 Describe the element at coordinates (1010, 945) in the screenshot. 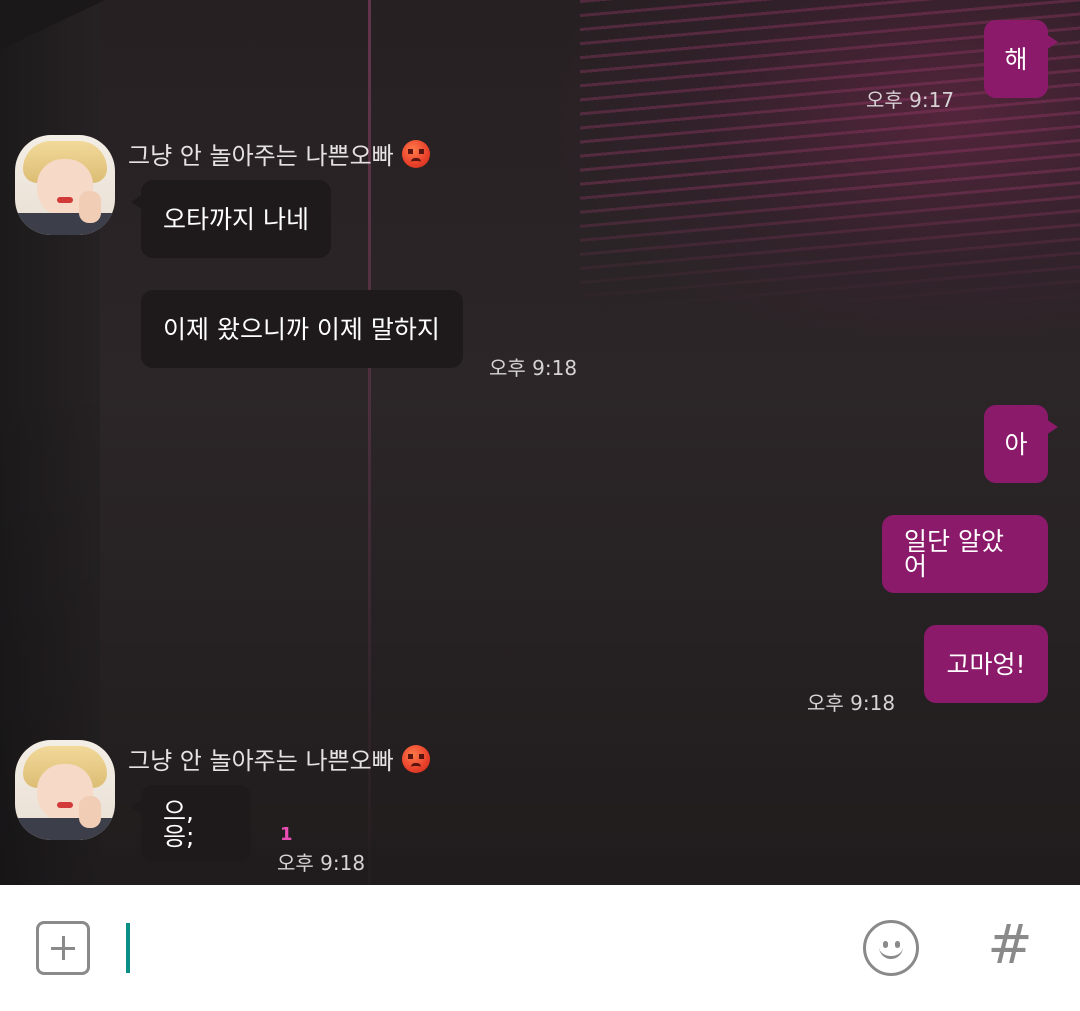

I see `hash-icon: #` at that location.